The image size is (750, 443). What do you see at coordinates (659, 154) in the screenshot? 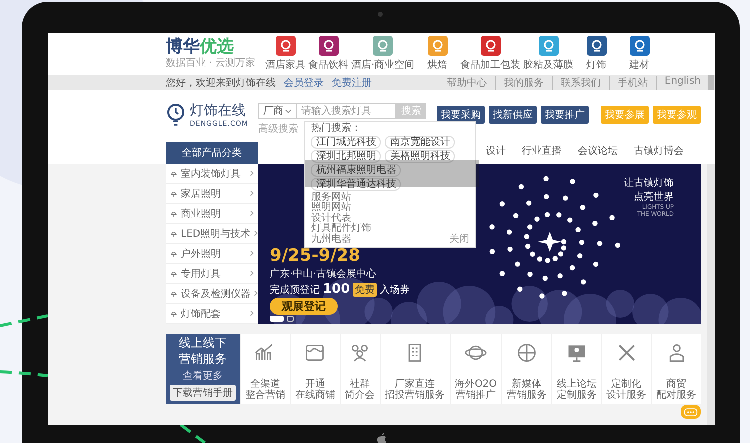
I see `nav-link: 古镇灯博会` at bounding box center [659, 154].